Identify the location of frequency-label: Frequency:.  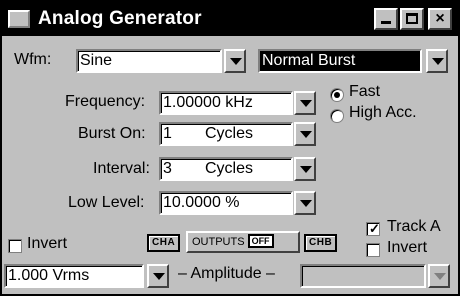
(105, 101).